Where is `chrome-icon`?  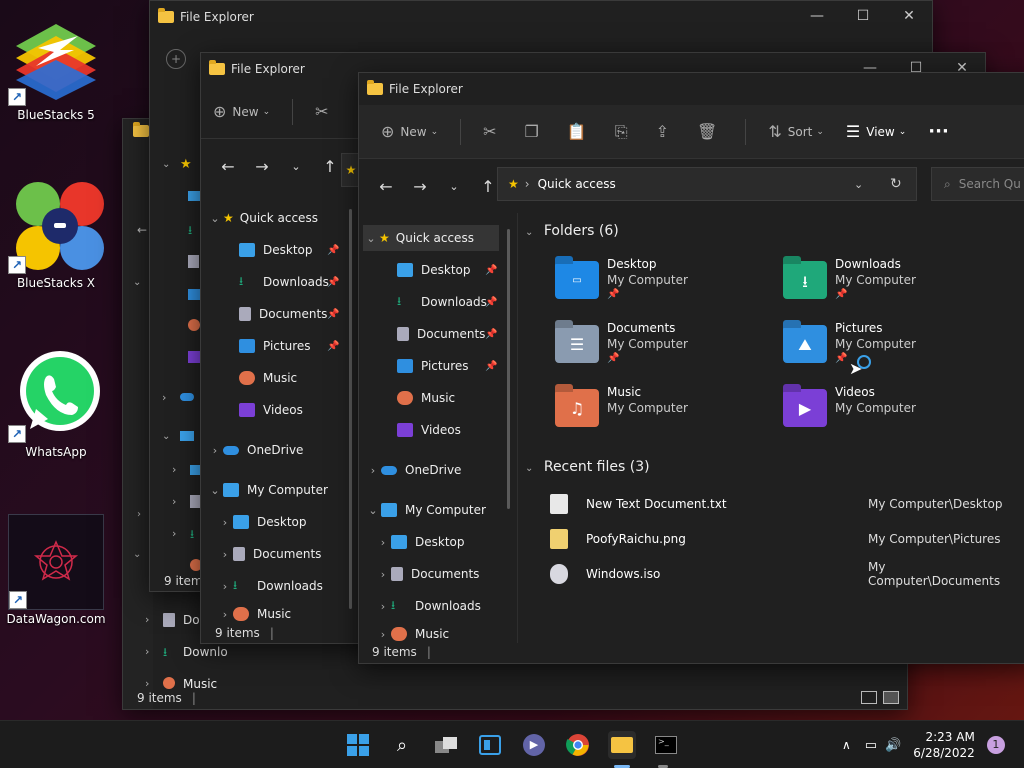 chrome-icon is located at coordinates (578, 745).